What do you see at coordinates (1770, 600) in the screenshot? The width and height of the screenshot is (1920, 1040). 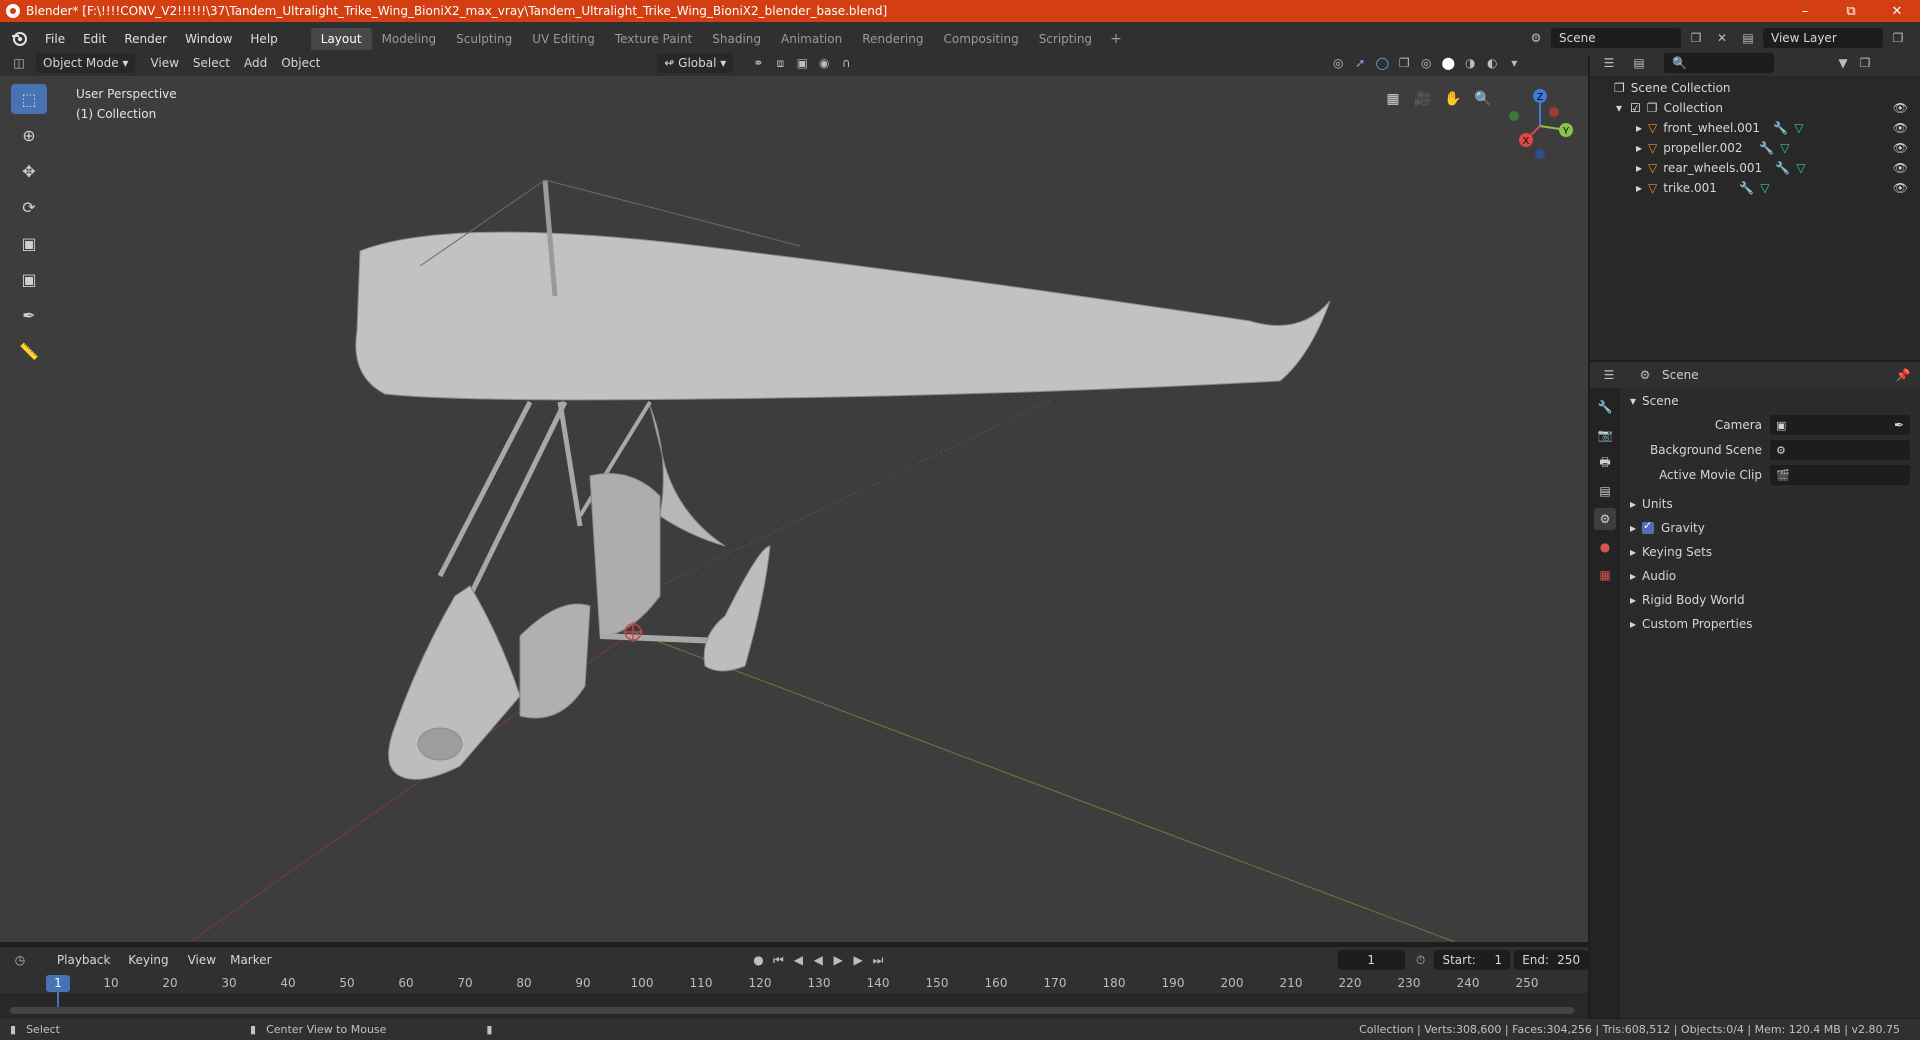 I see `rigid-body-panel: ▸ Rigid Body World` at bounding box center [1770, 600].